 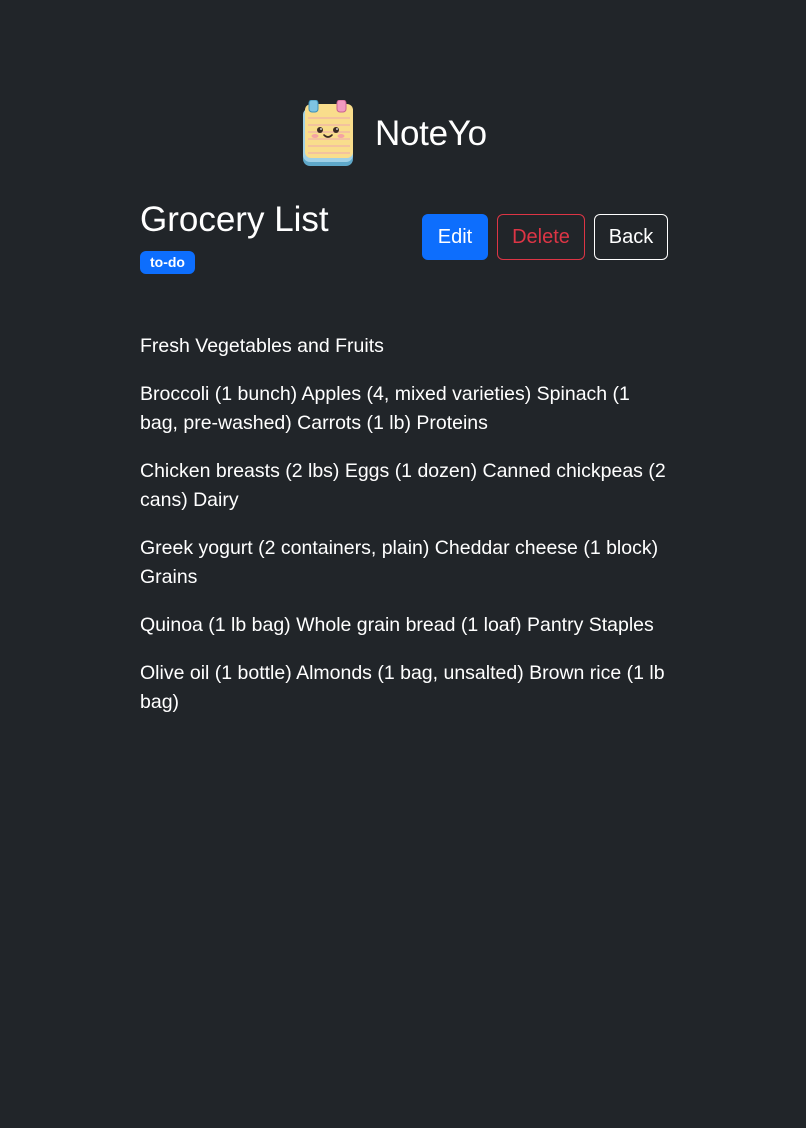 I want to click on delete-button: Delete, so click(x=541, y=237).